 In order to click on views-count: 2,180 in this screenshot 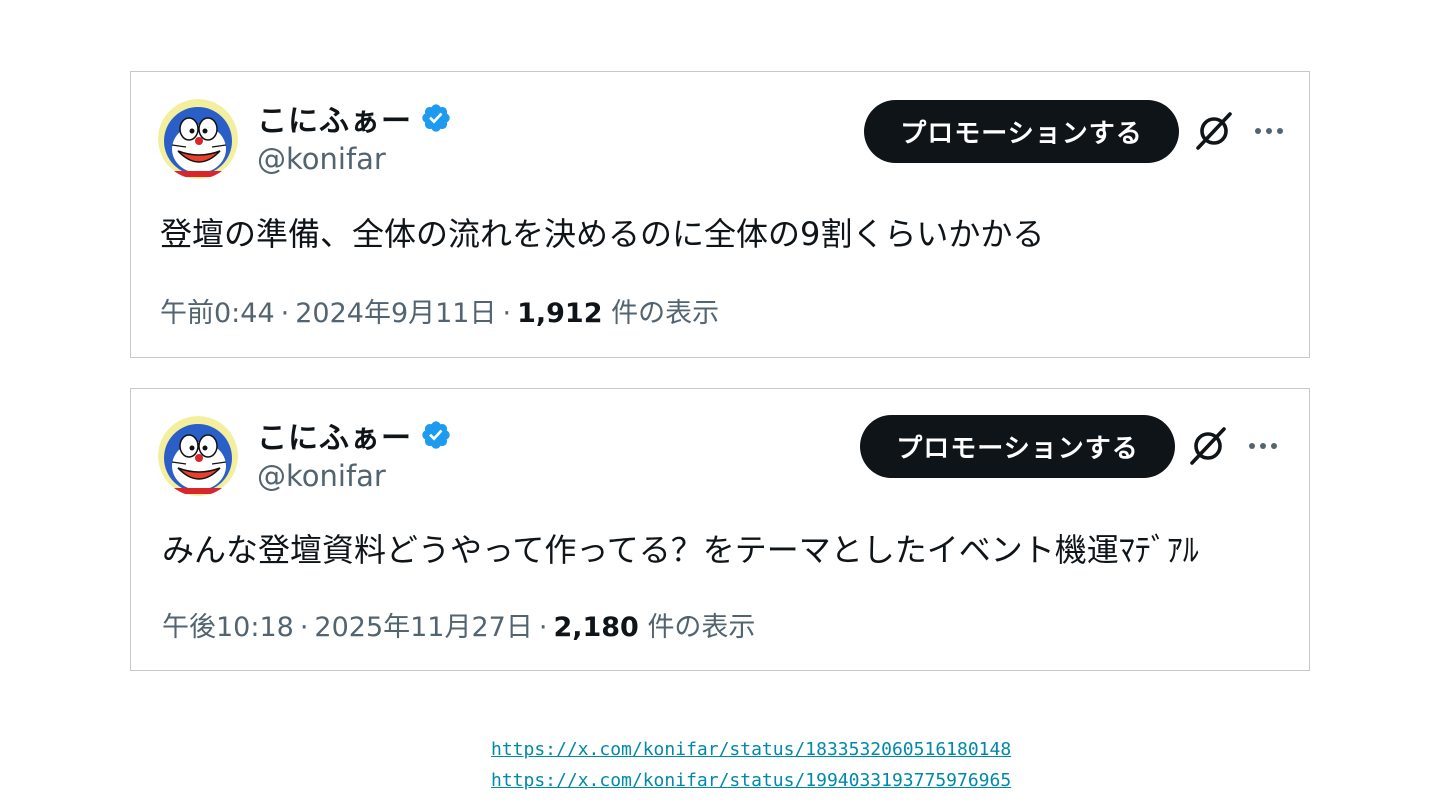, I will do `click(596, 627)`.